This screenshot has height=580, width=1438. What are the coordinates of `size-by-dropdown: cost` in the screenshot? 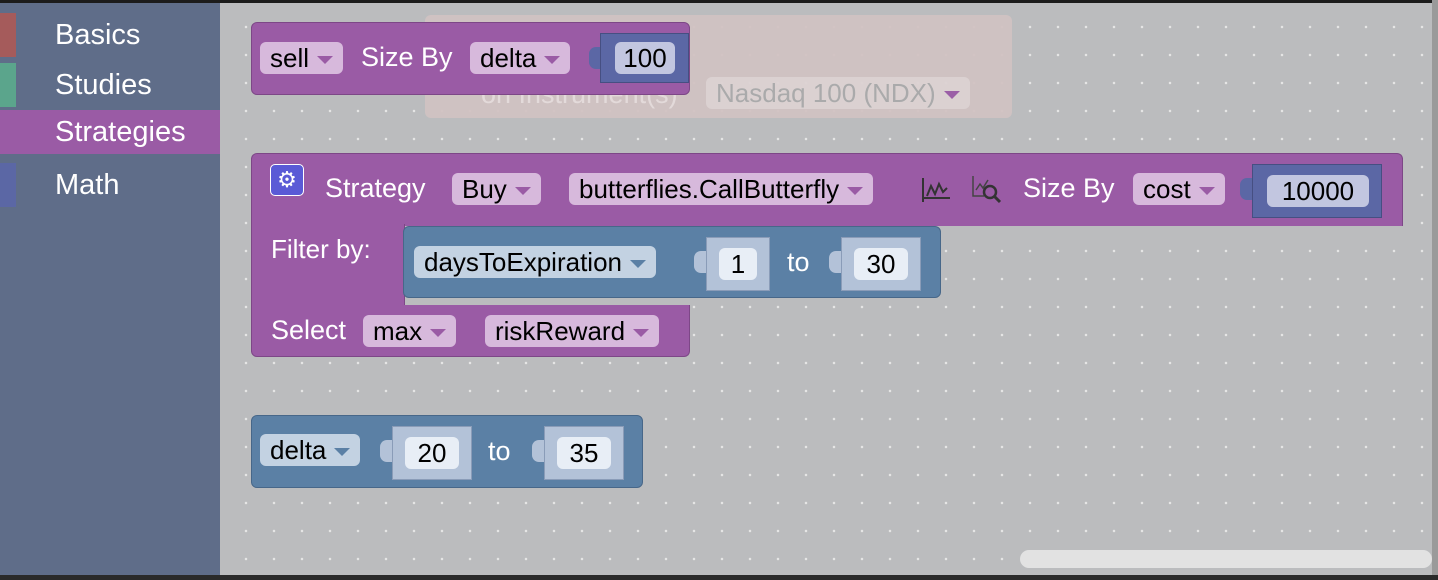 It's located at (1179, 189).